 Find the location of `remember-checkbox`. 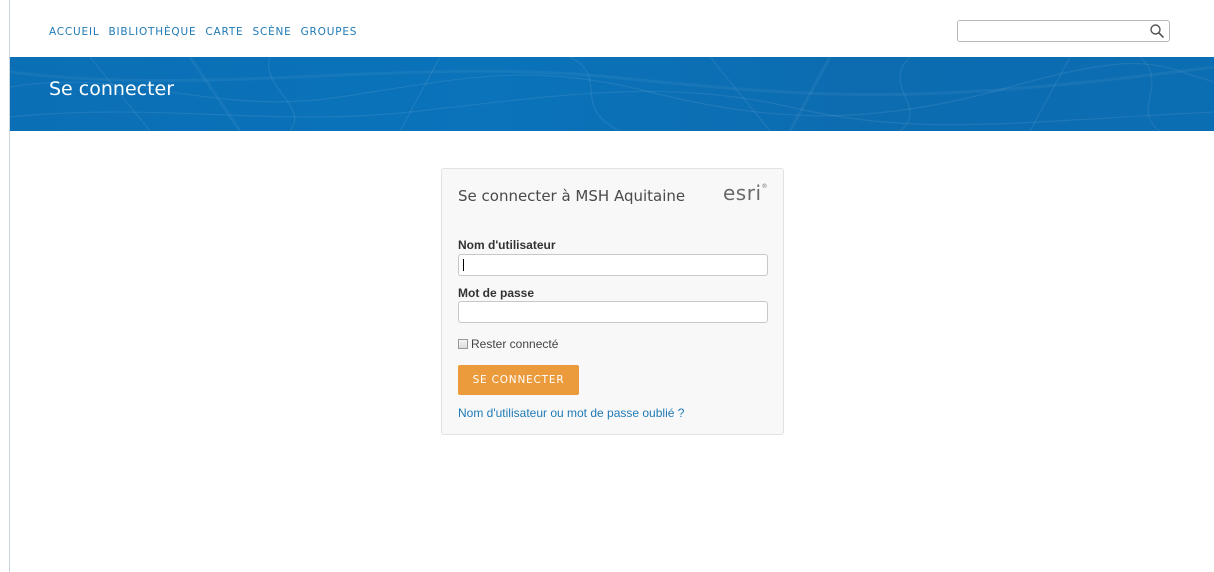

remember-checkbox is located at coordinates (463, 344).